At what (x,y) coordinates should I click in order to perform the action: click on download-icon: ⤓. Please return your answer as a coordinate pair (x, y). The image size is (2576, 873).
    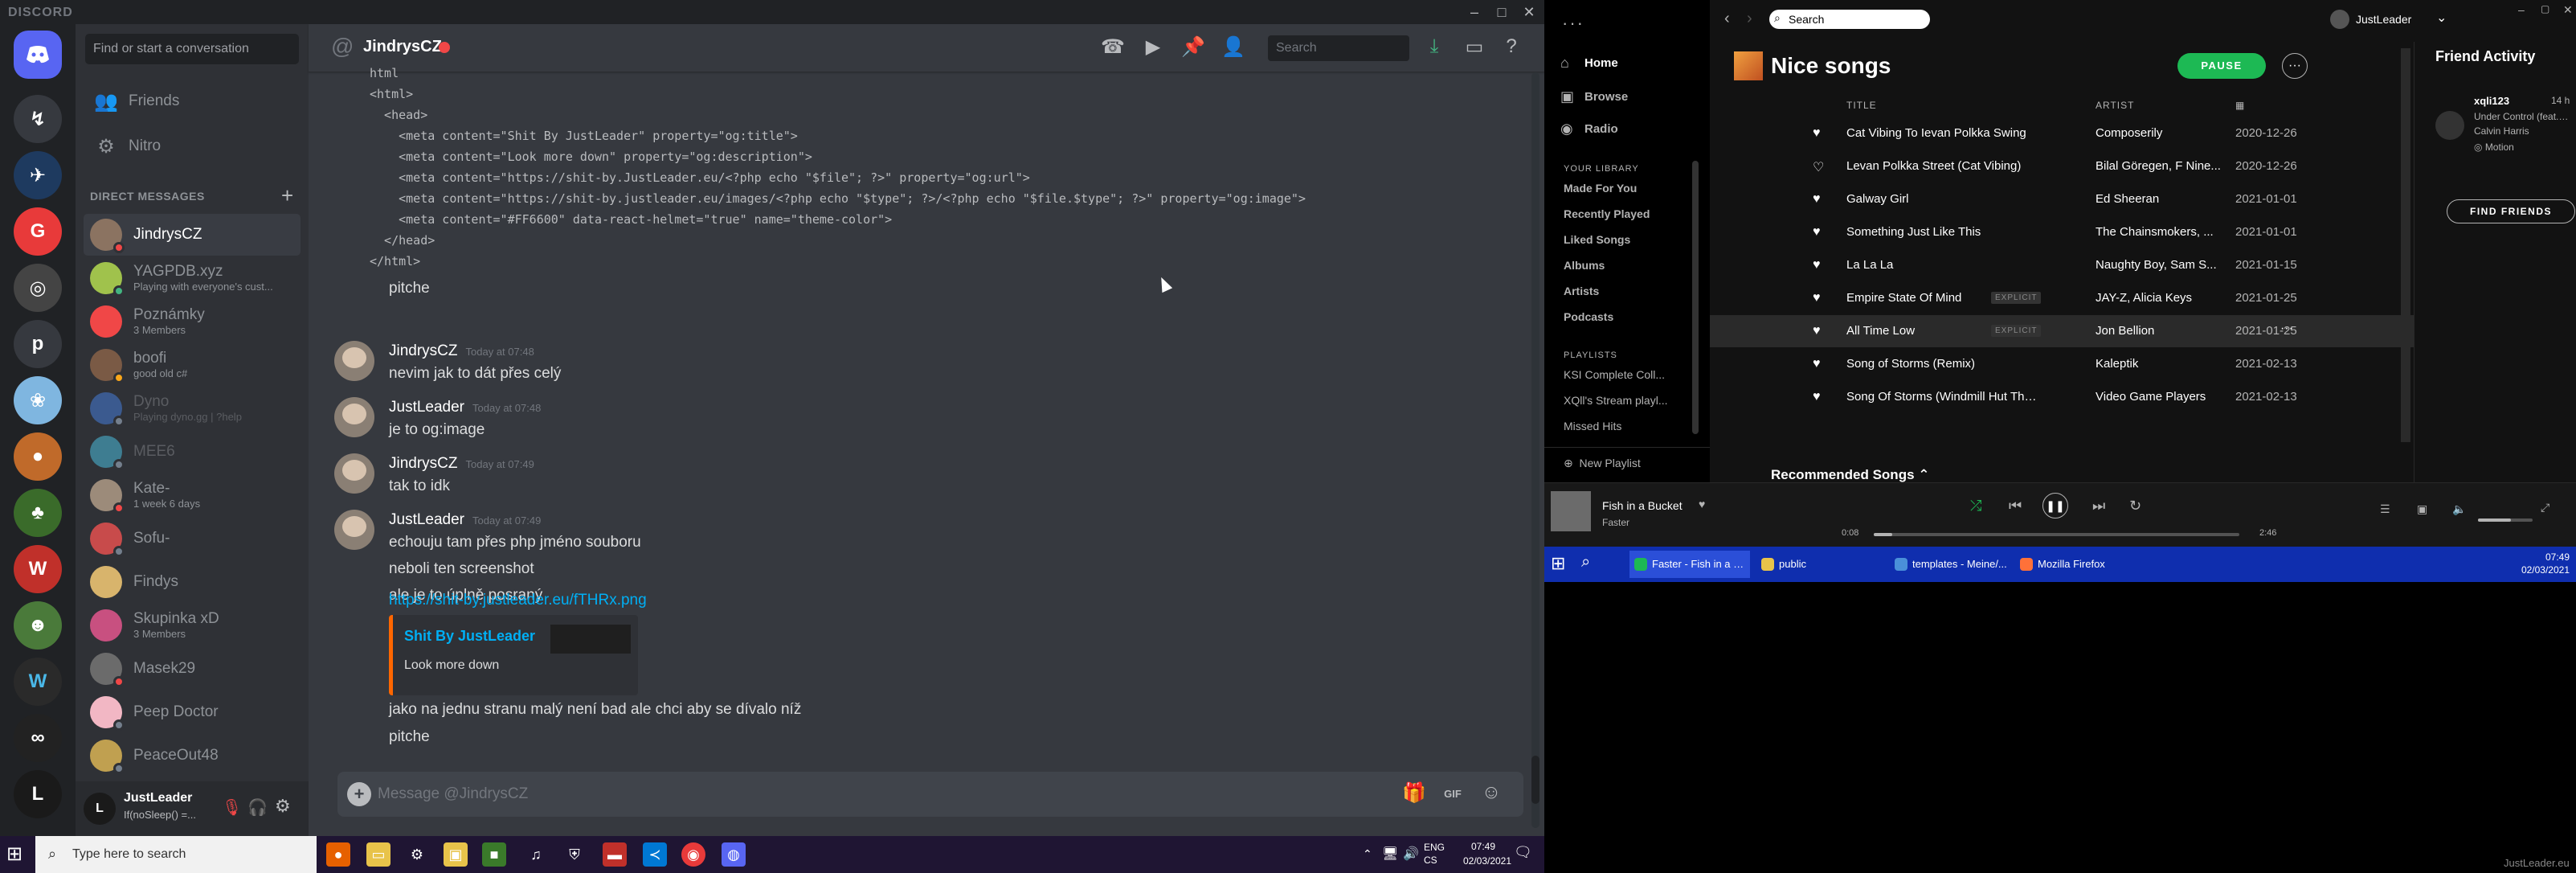
    Looking at the image, I should click on (1434, 48).